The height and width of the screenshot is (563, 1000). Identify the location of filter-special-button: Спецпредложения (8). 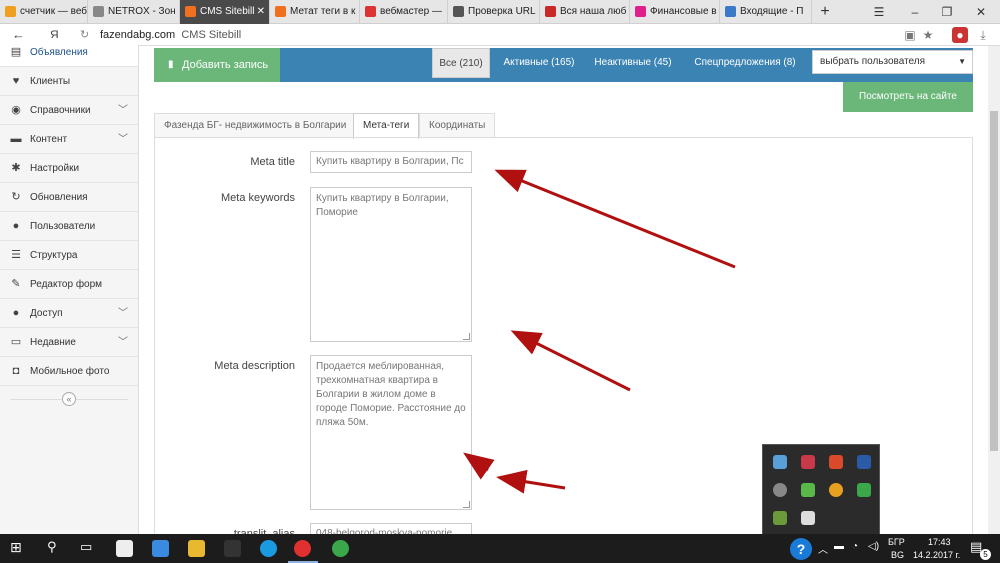
(745, 63).